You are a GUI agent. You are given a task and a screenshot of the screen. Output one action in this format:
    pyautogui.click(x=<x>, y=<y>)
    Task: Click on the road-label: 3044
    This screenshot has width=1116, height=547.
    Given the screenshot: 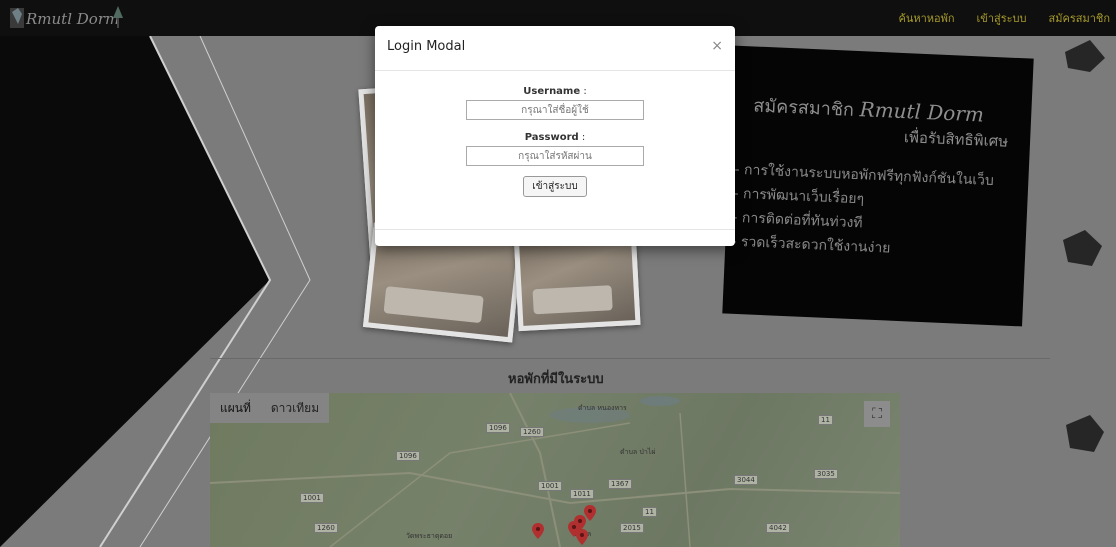 What is the action you would take?
    pyautogui.click(x=746, y=480)
    